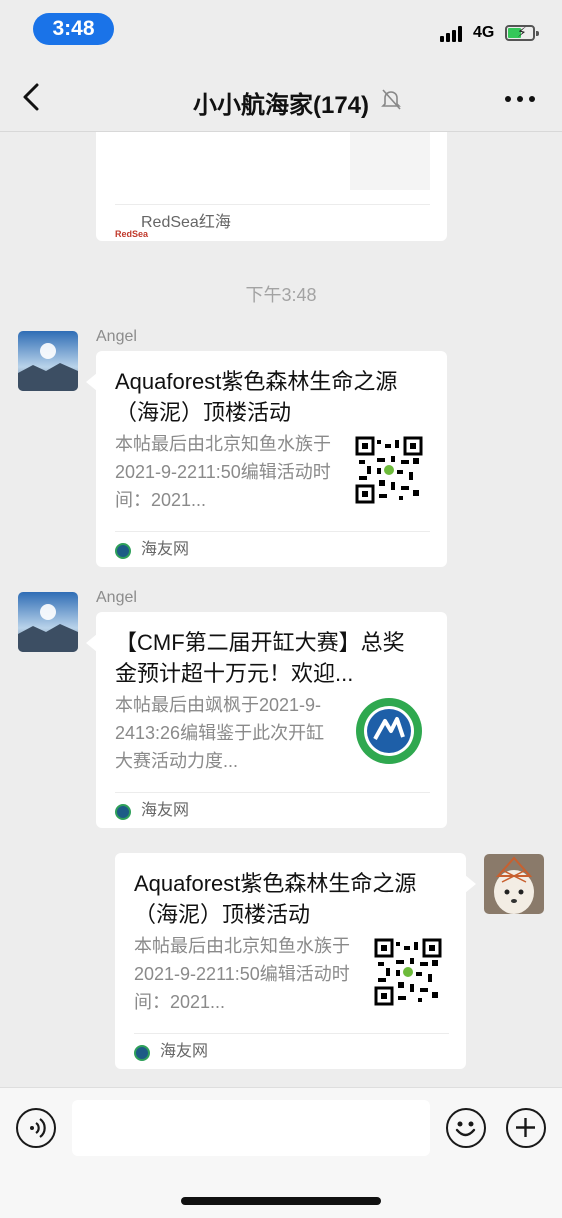 This screenshot has width=562, height=1218. What do you see at coordinates (391, 99) in the screenshot?
I see `bell-slash-icon` at bounding box center [391, 99].